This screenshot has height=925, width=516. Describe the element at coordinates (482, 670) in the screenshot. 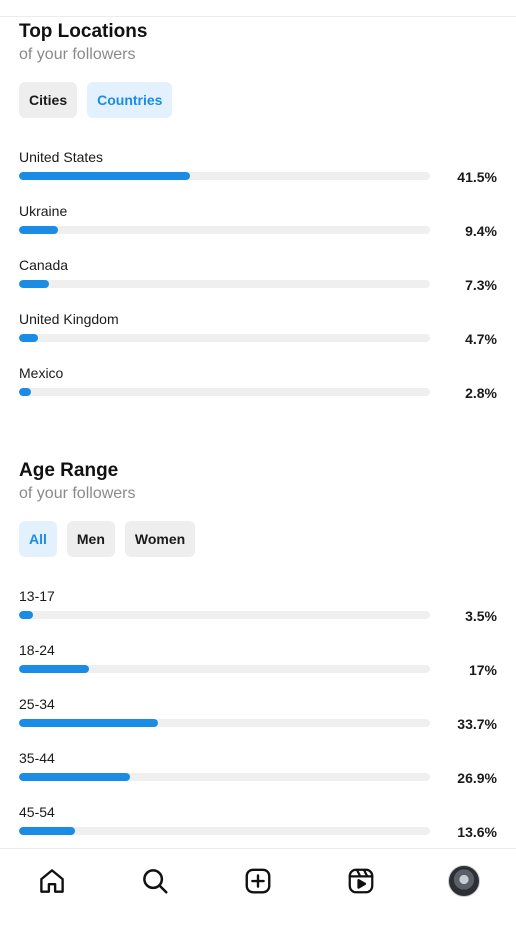

I see `age-percent: 17%` at that location.